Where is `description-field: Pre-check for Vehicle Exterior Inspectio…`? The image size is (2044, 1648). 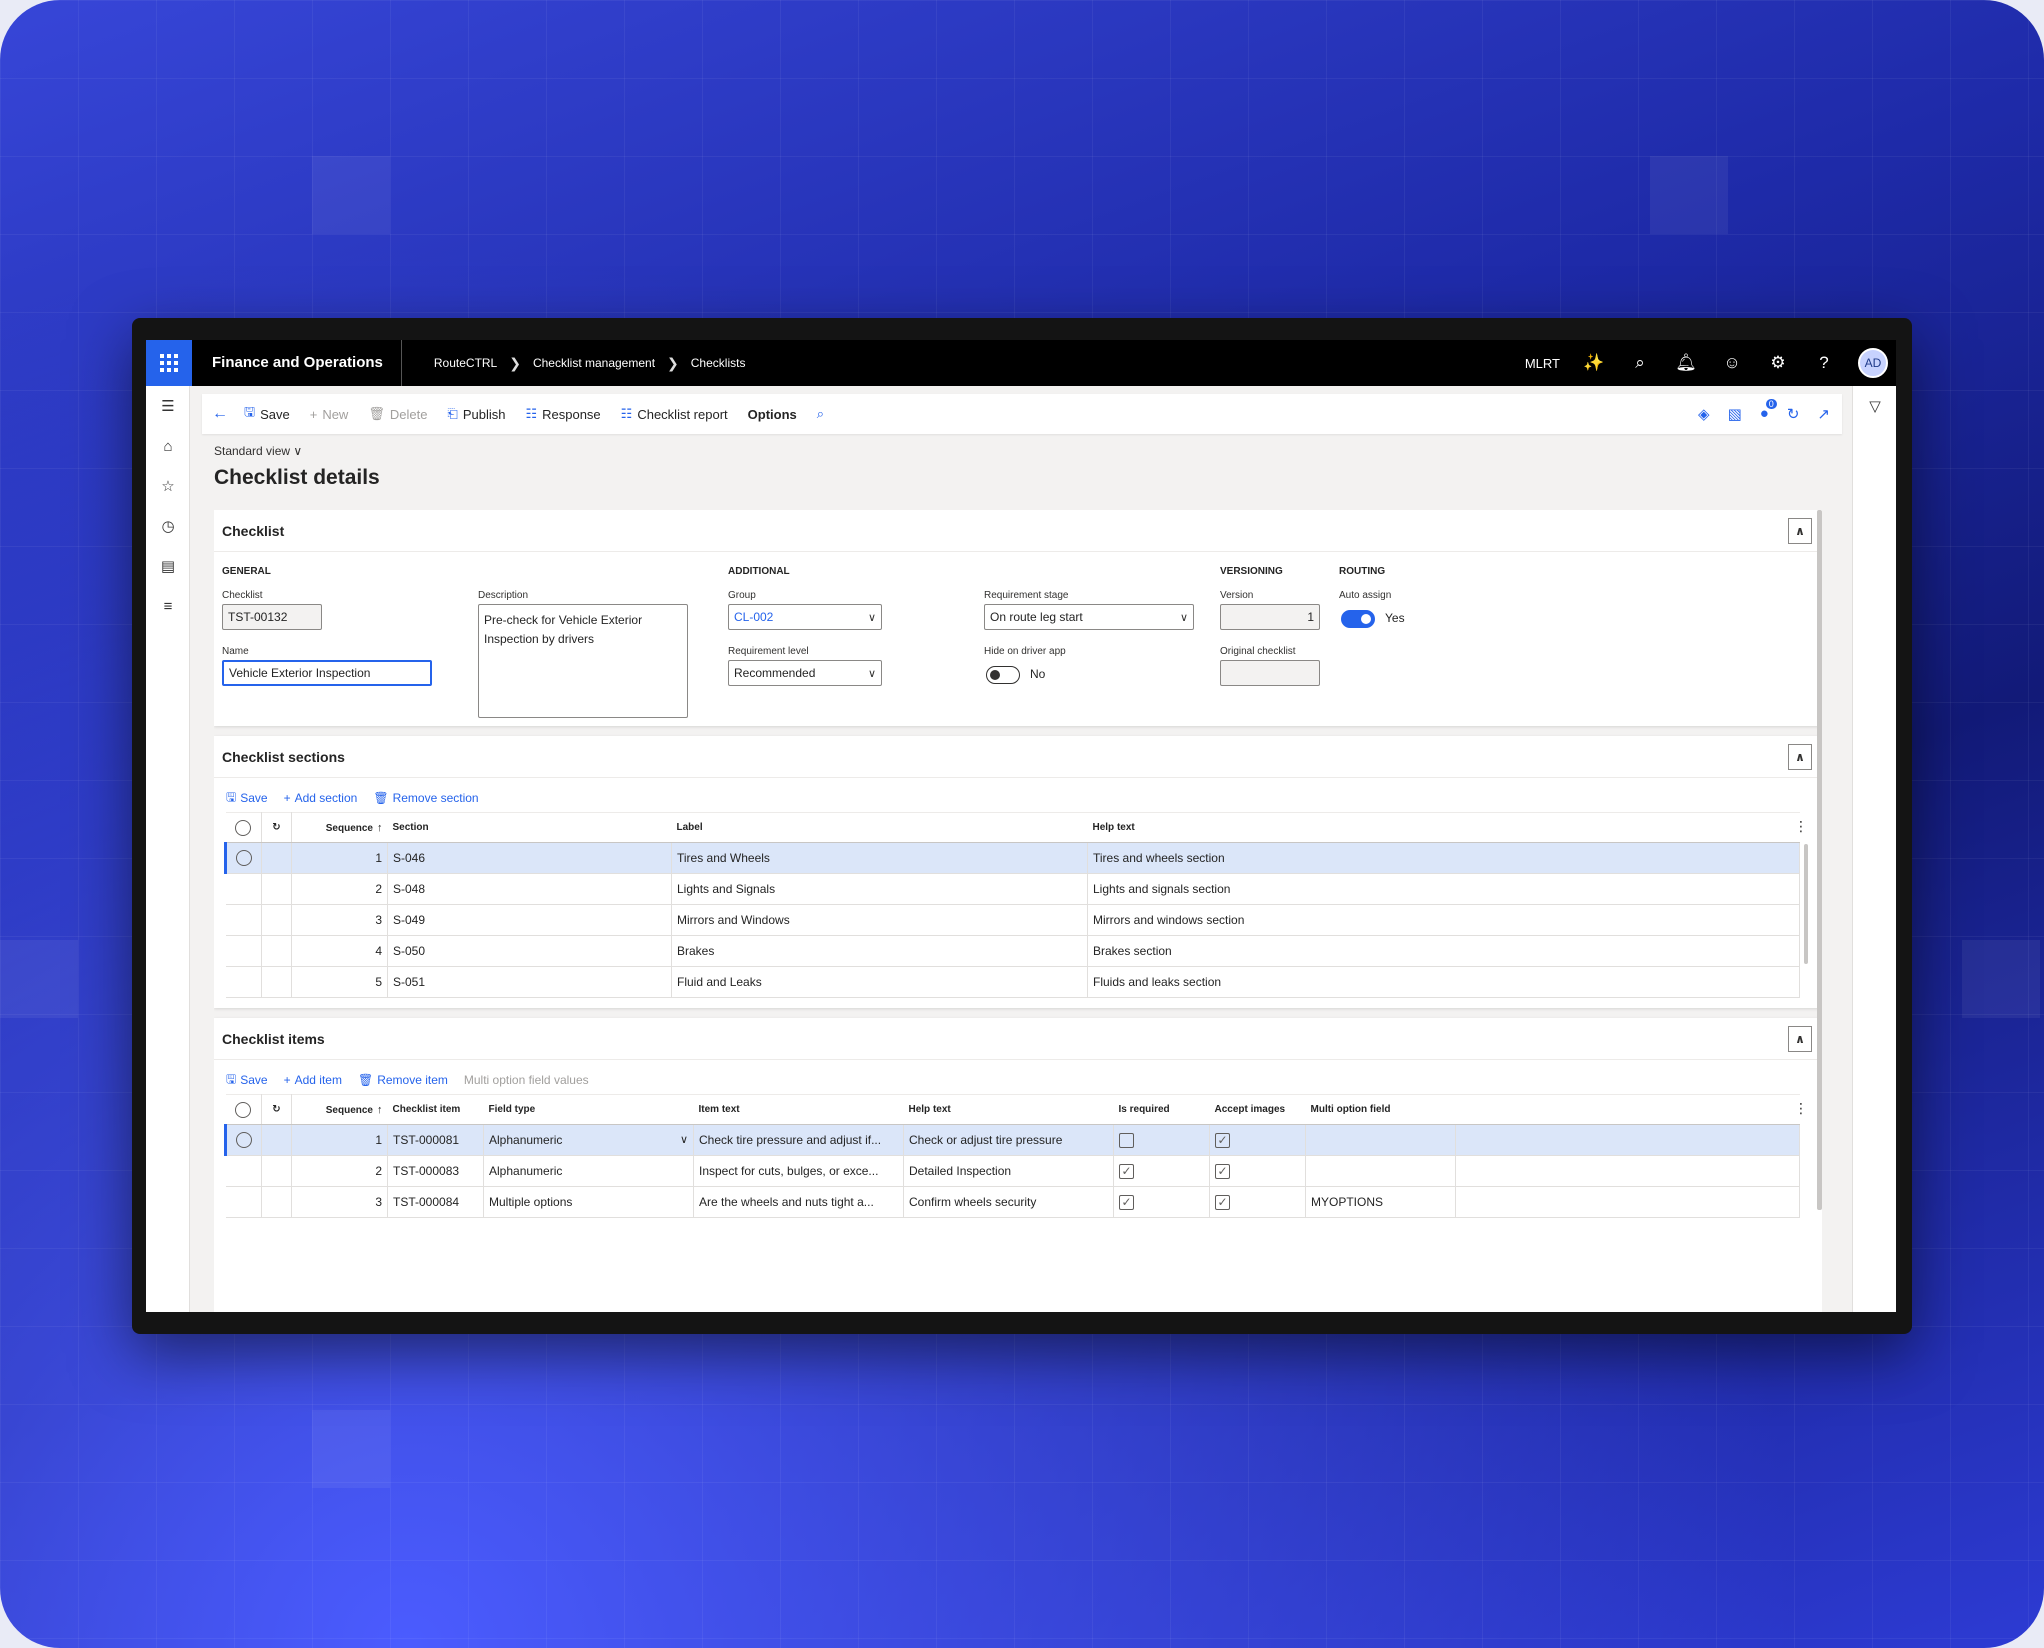
description-field: Pre-check for Vehicle Exterior Inspectio… is located at coordinates (583, 661).